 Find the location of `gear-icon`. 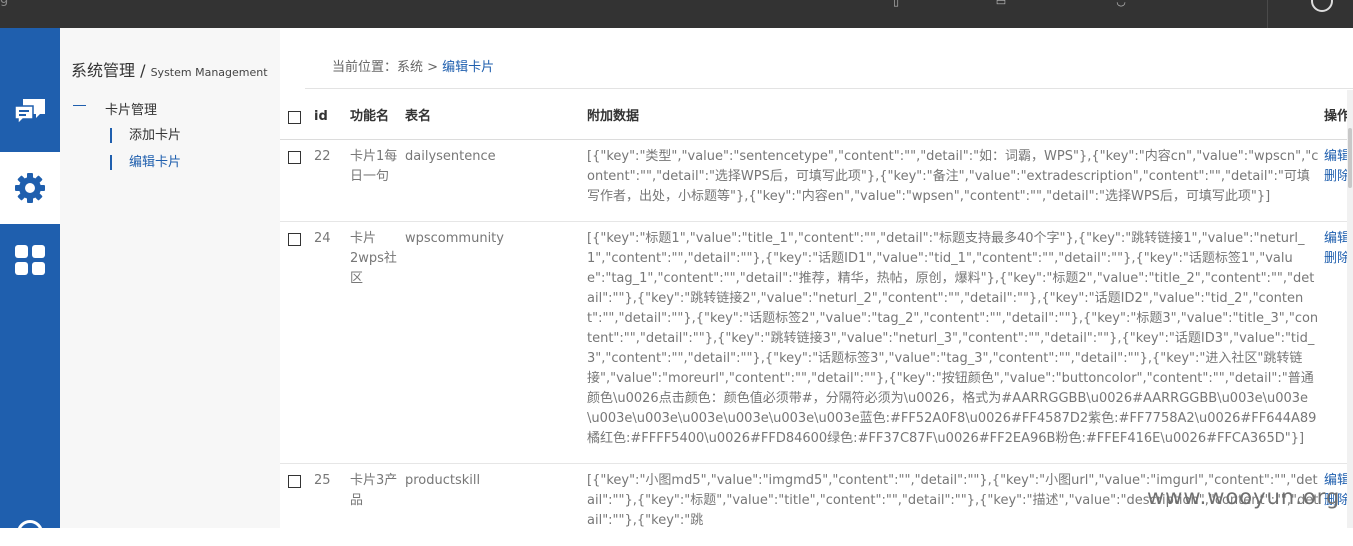

gear-icon is located at coordinates (30, 188).